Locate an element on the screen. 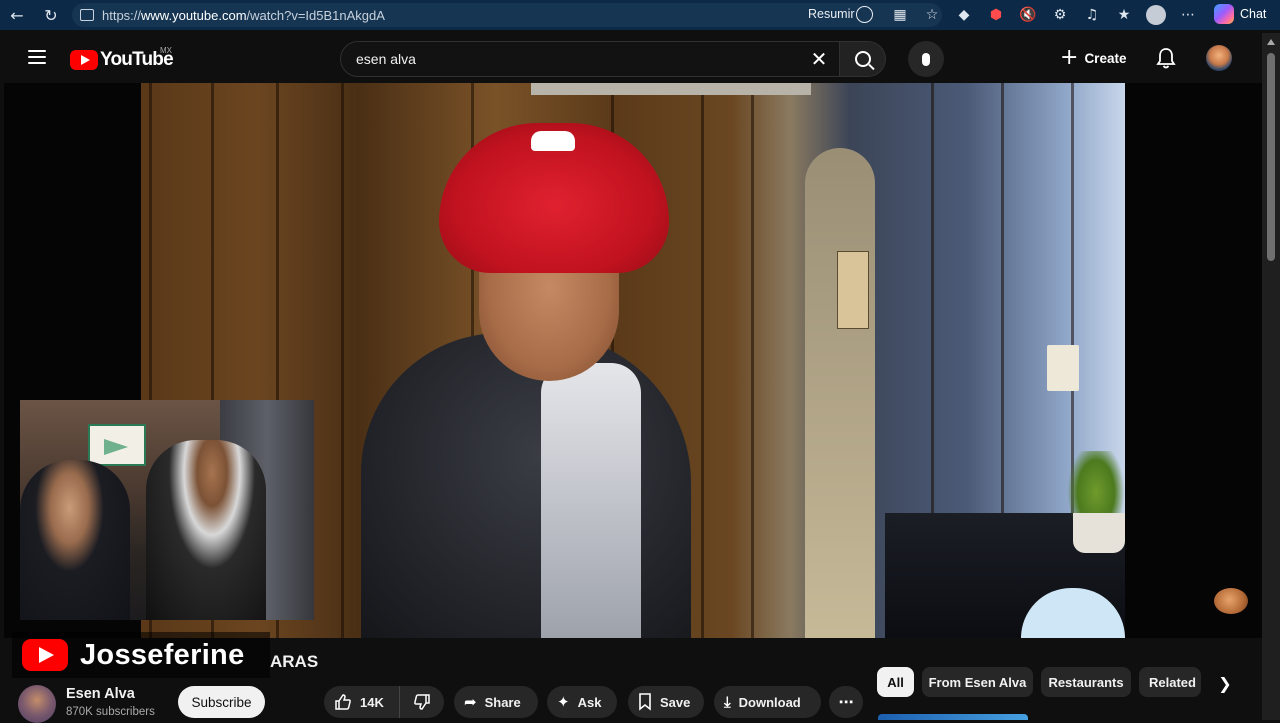 This screenshot has height=723, width=1280. channel-avatar is located at coordinates (37, 704).